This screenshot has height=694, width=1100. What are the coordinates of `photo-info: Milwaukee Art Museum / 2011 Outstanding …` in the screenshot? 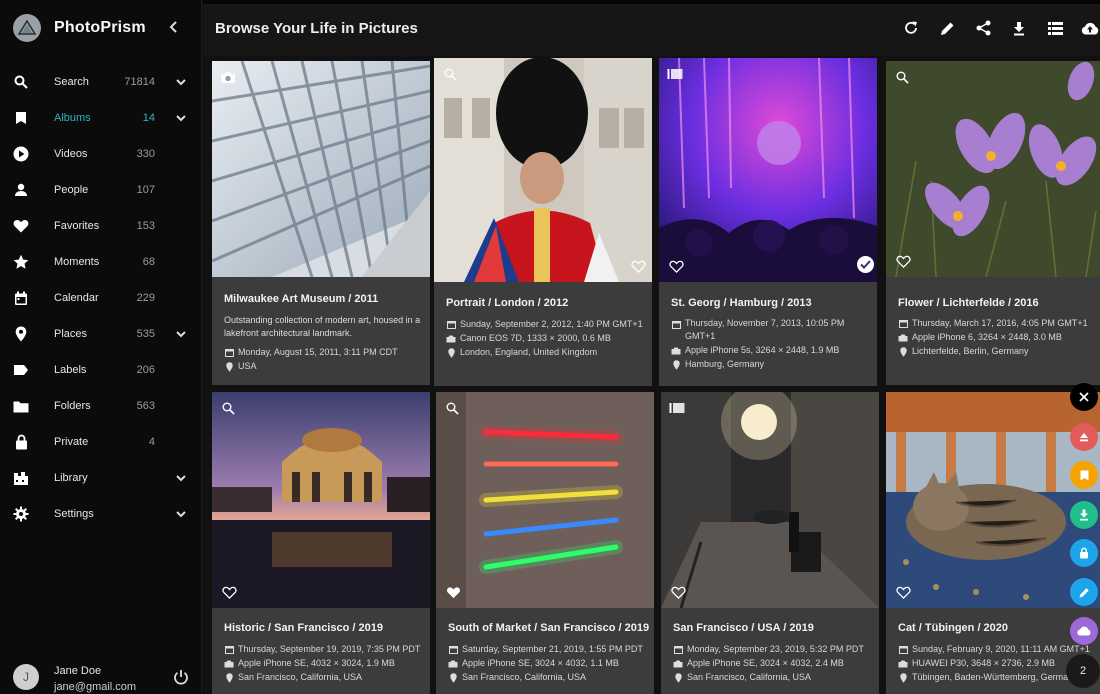 It's located at (321, 331).